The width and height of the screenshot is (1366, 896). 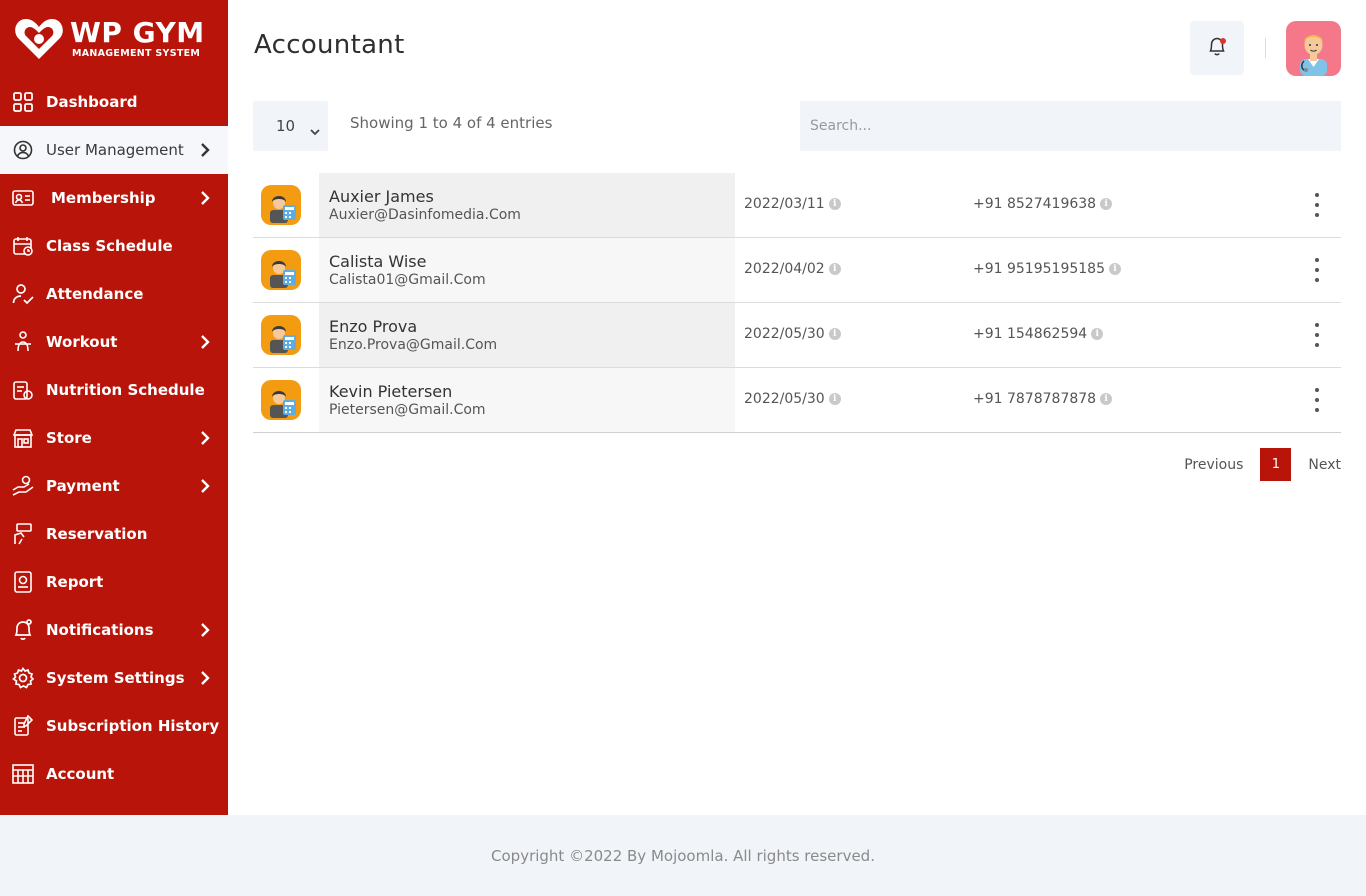 I want to click on payment-icon, so click(x=23, y=486).